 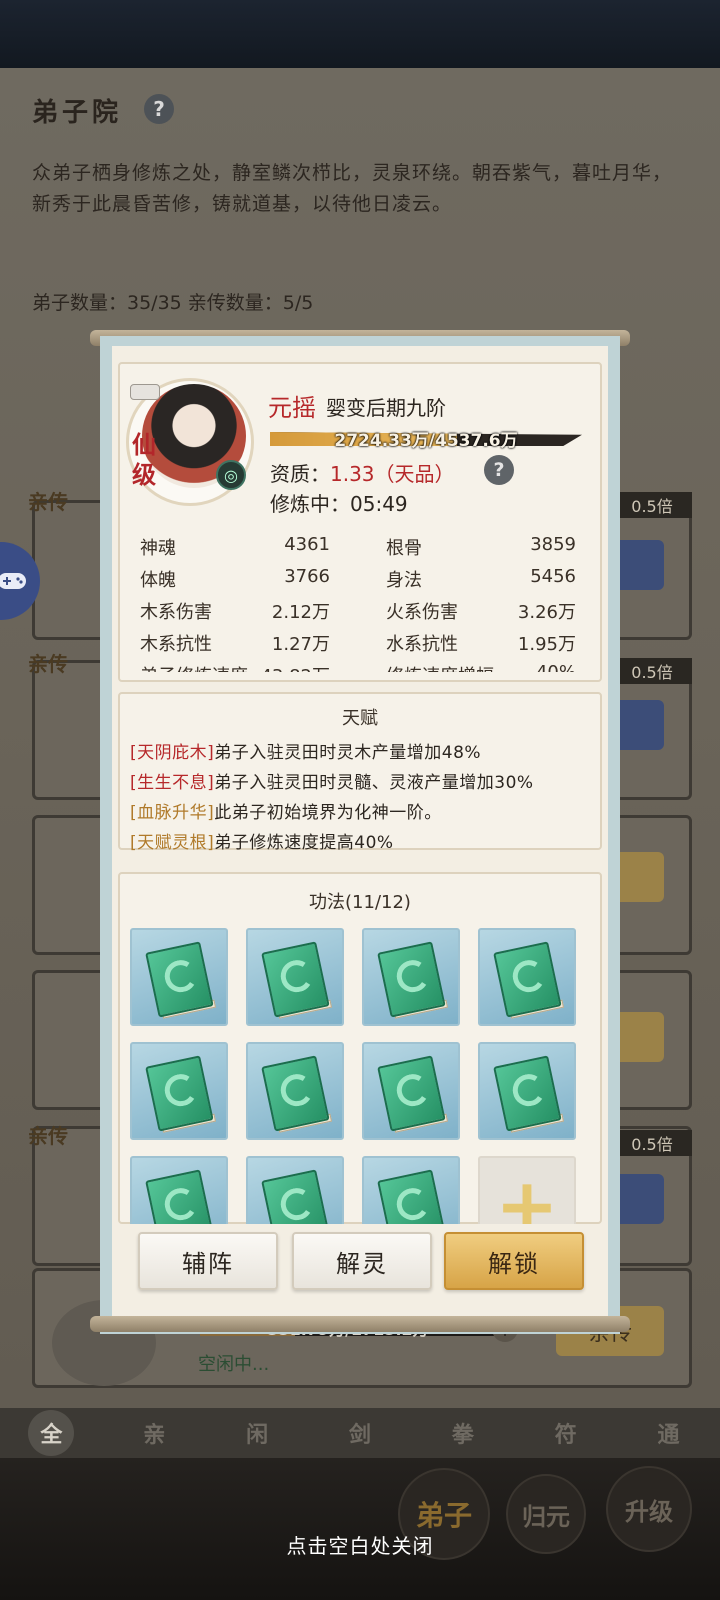 I want to click on stat-row: 体魄 3766, so click(x=235, y=578).